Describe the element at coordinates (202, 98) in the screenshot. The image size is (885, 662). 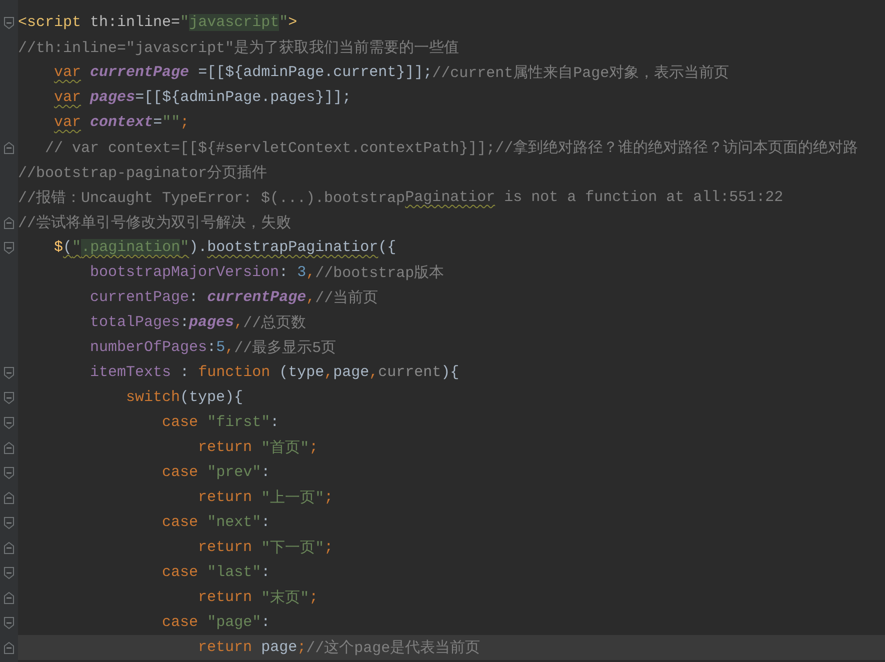
I see `code-line: var pages=[[${adminPage.pages}]];` at that location.